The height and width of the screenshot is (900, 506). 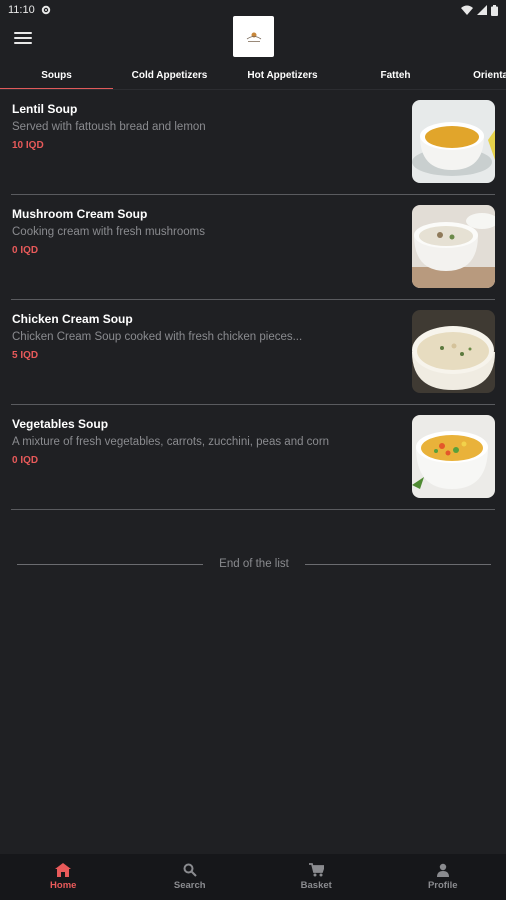 I want to click on mushroom-soup-image, so click(x=453, y=246).